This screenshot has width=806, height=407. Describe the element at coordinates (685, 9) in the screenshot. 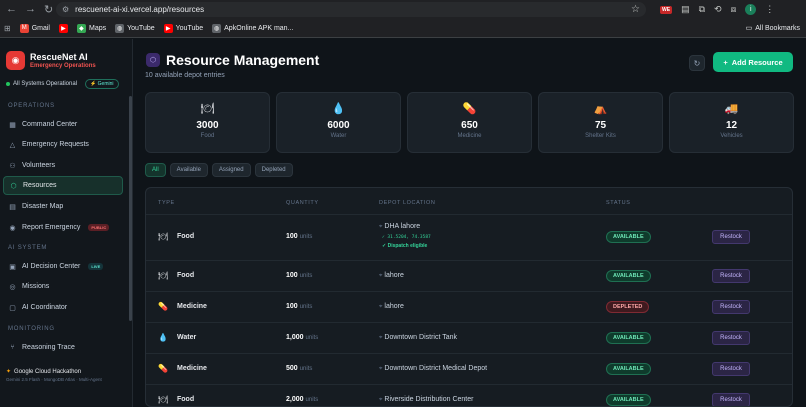

I see `document-icon: ▤` at that location.